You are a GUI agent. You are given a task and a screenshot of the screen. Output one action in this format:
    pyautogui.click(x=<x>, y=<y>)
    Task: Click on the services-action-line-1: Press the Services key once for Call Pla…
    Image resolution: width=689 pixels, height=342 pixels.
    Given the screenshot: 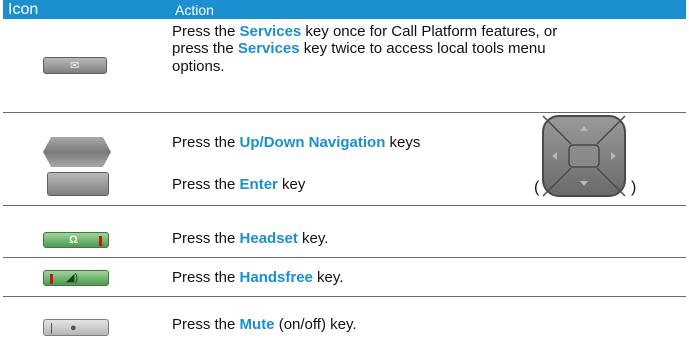 What is the action you would take?
    pyautogui.click(x=365, y=31)
    